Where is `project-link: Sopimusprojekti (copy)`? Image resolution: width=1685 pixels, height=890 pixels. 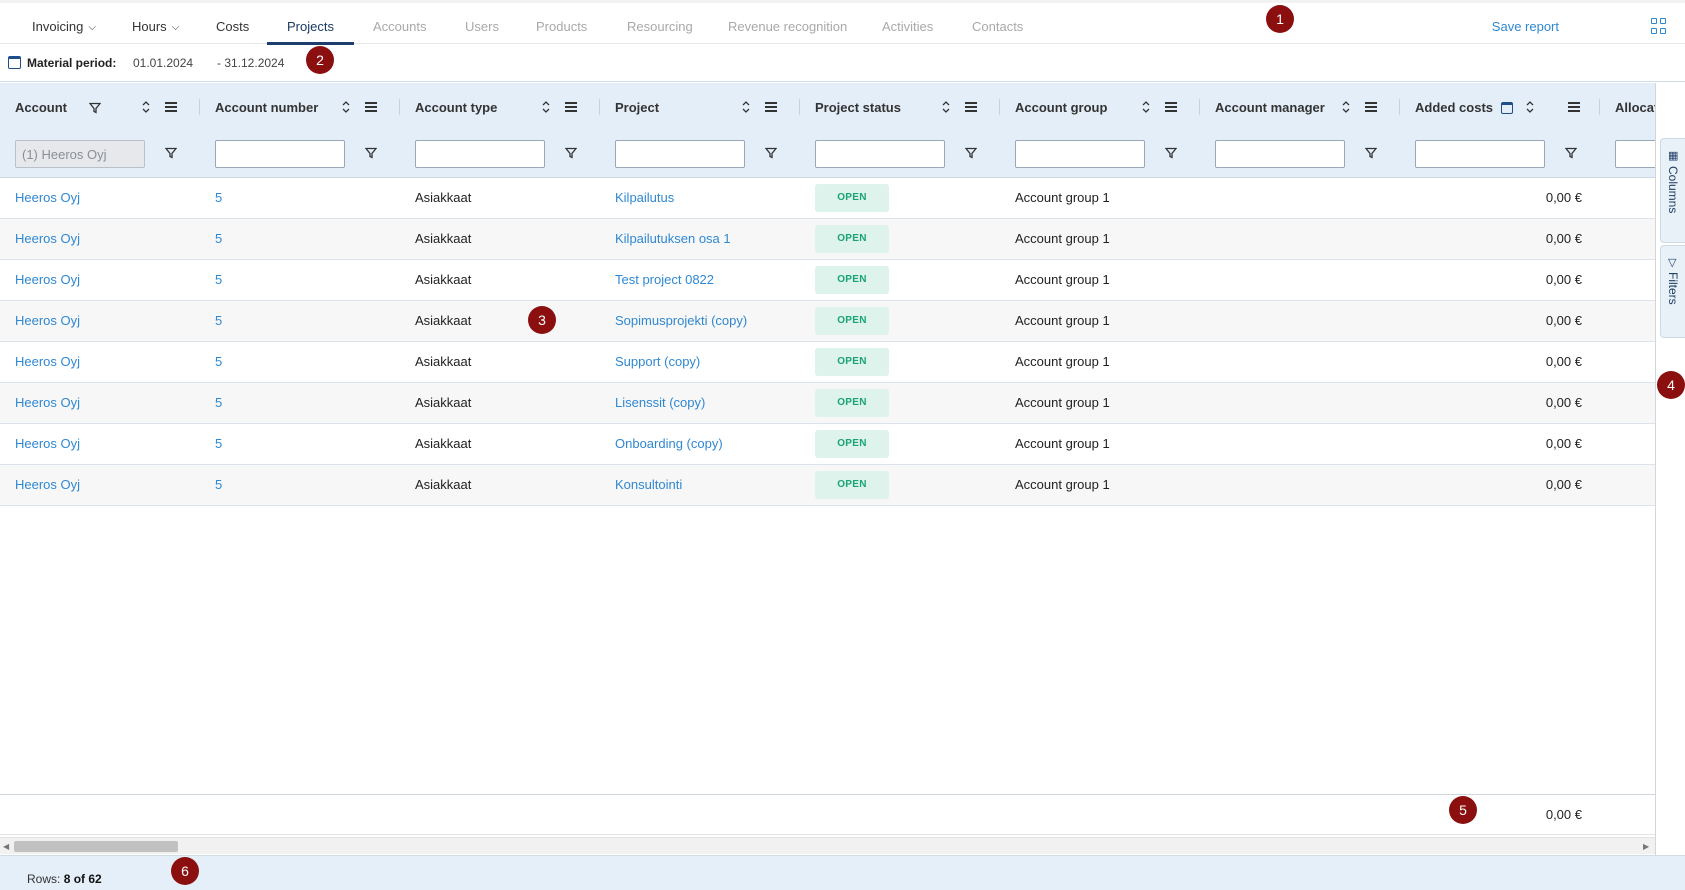 project-link: Sopimusprojekti (copy) is located at coordinates (681, 321).